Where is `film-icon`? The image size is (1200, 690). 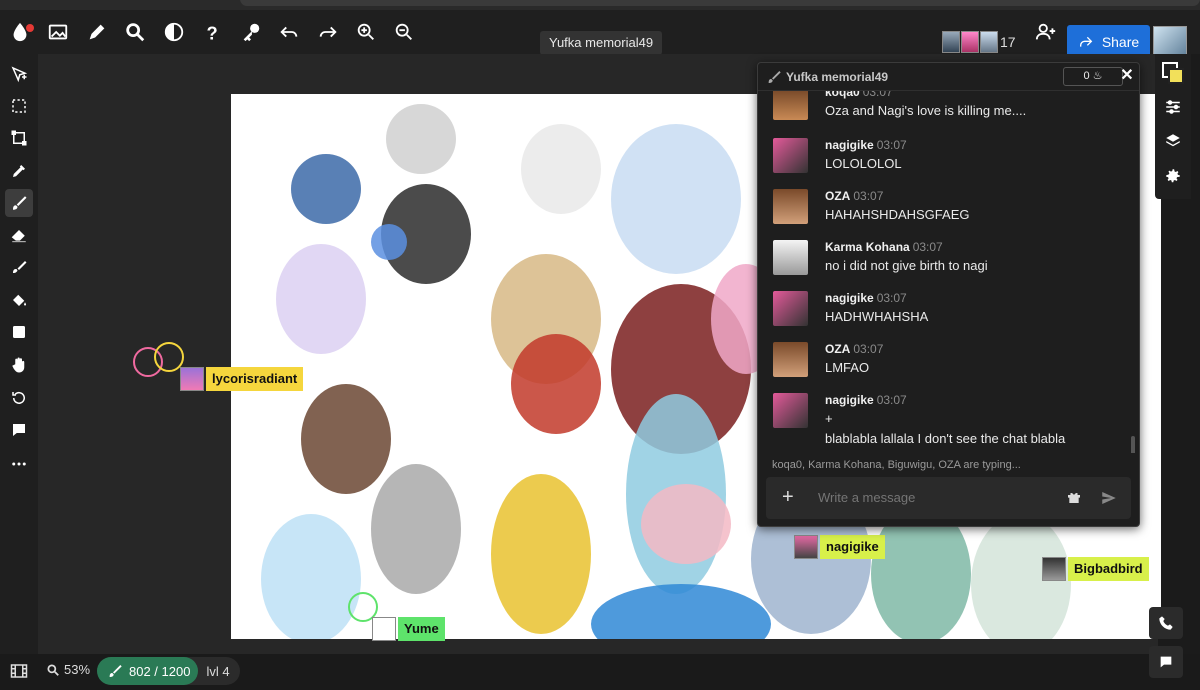
film-icon is located at coordinates (19, 671).